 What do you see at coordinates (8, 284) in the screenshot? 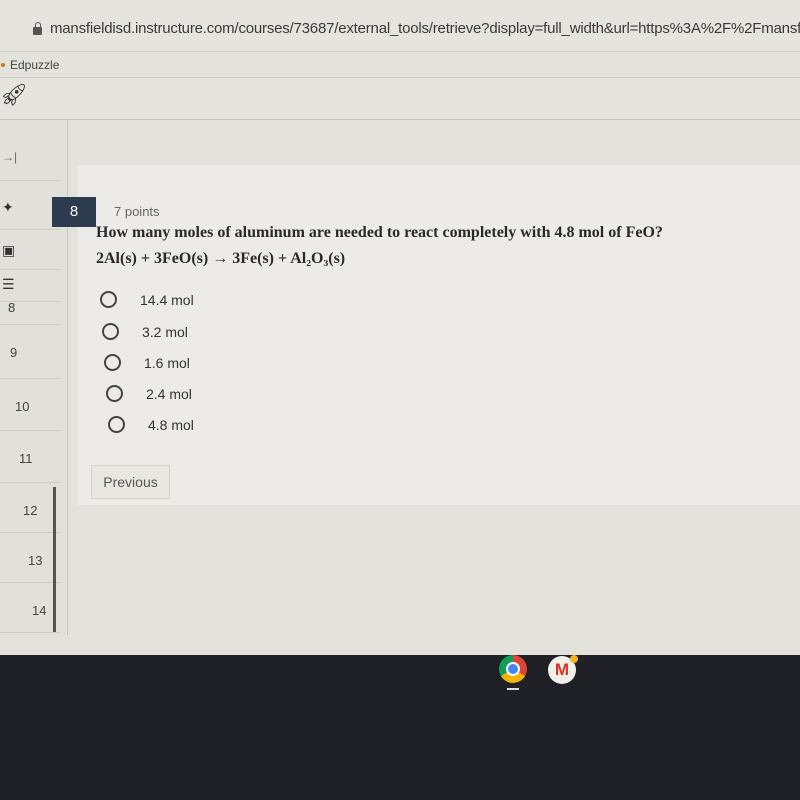
I see `notes-icon: ☰` at bounding box center [8, 284].